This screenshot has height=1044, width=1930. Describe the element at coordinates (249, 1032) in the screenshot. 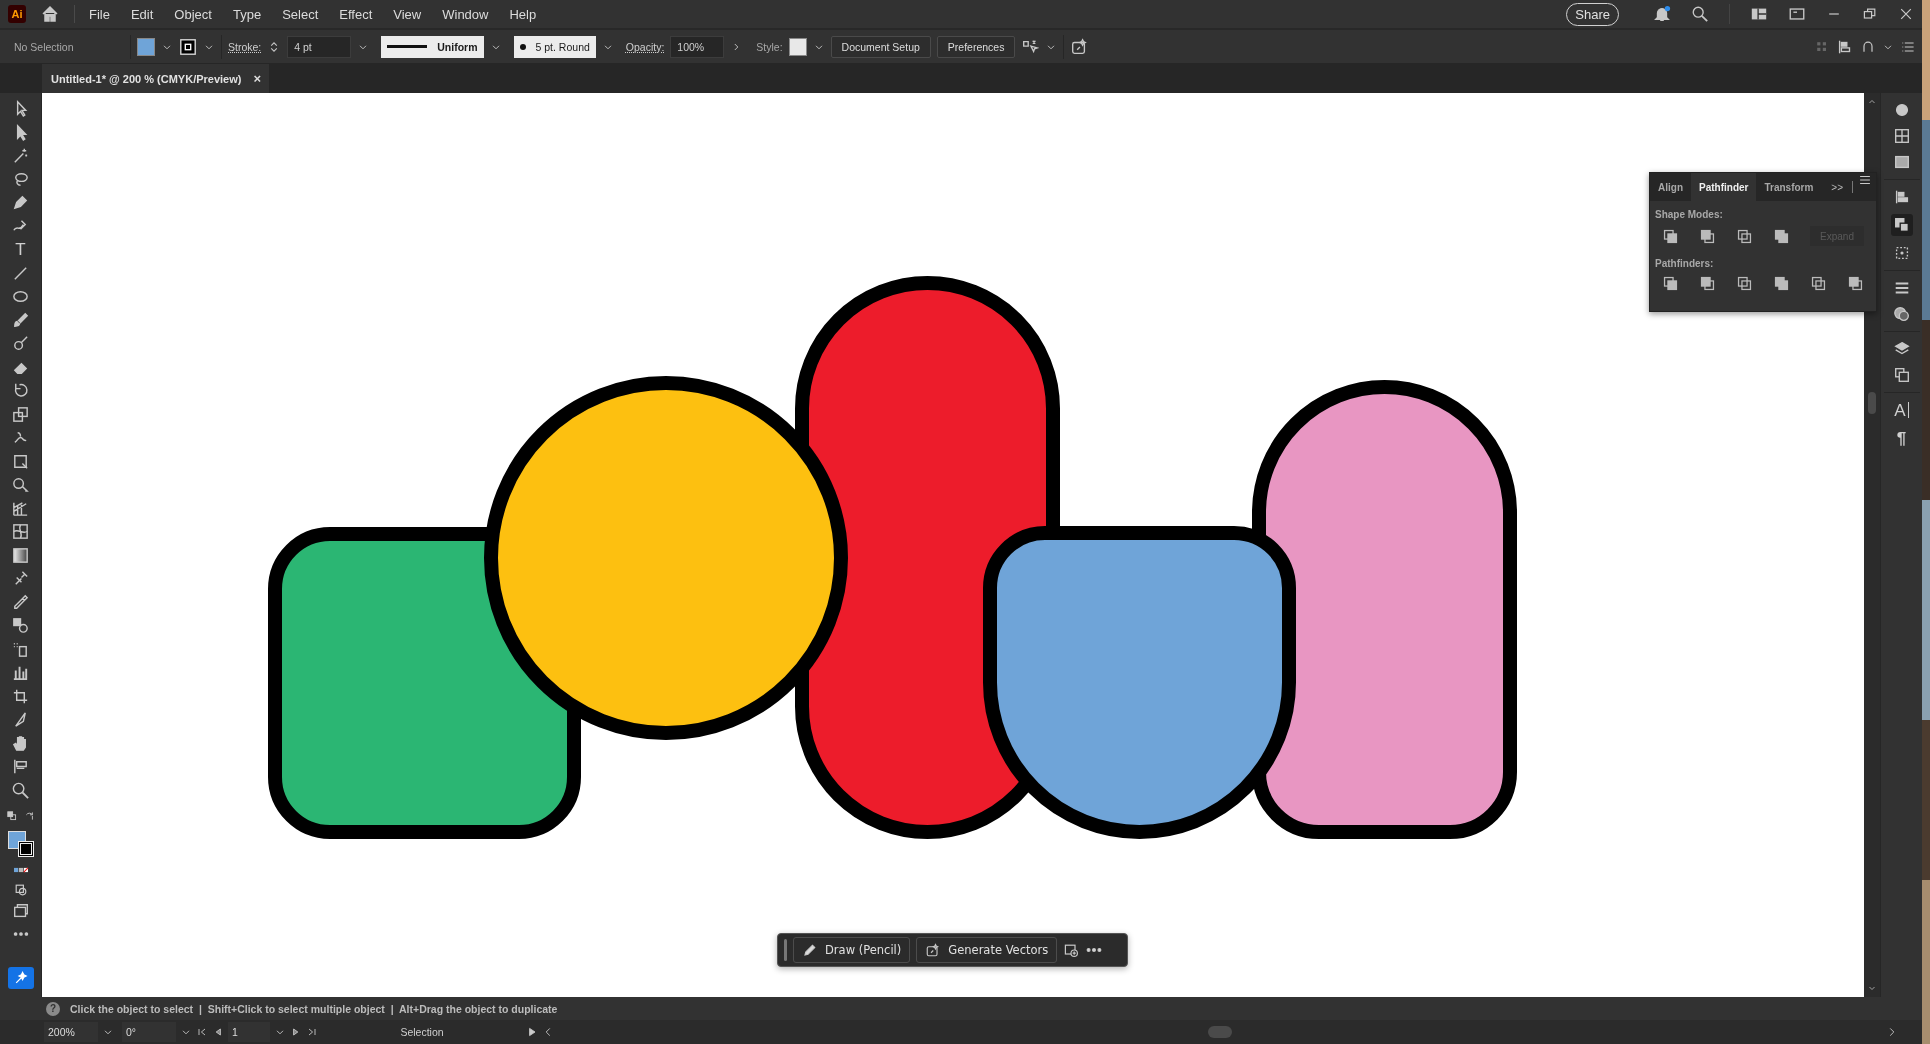

I see `artboard-field: 1` at that location.